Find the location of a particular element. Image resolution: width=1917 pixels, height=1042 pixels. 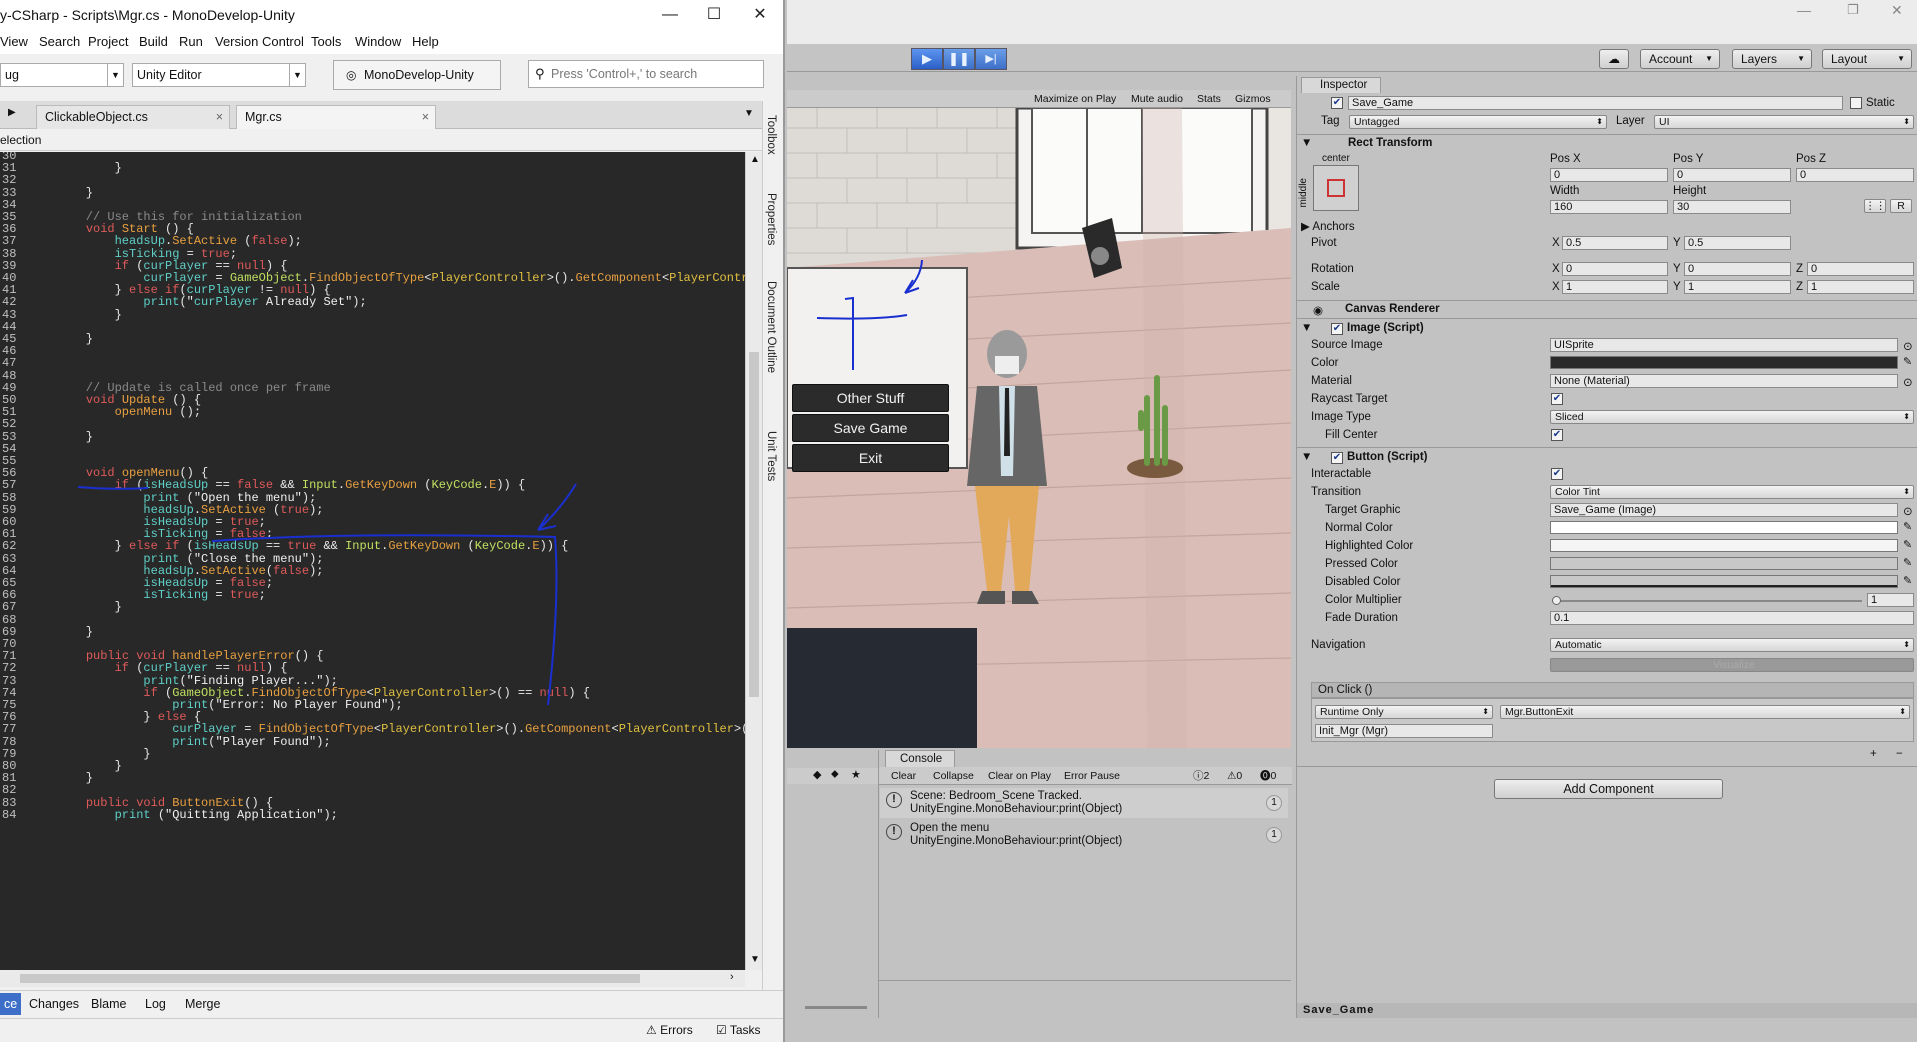

clear-on-play-button: Clear on Play is located at coordinates (1019, 776).